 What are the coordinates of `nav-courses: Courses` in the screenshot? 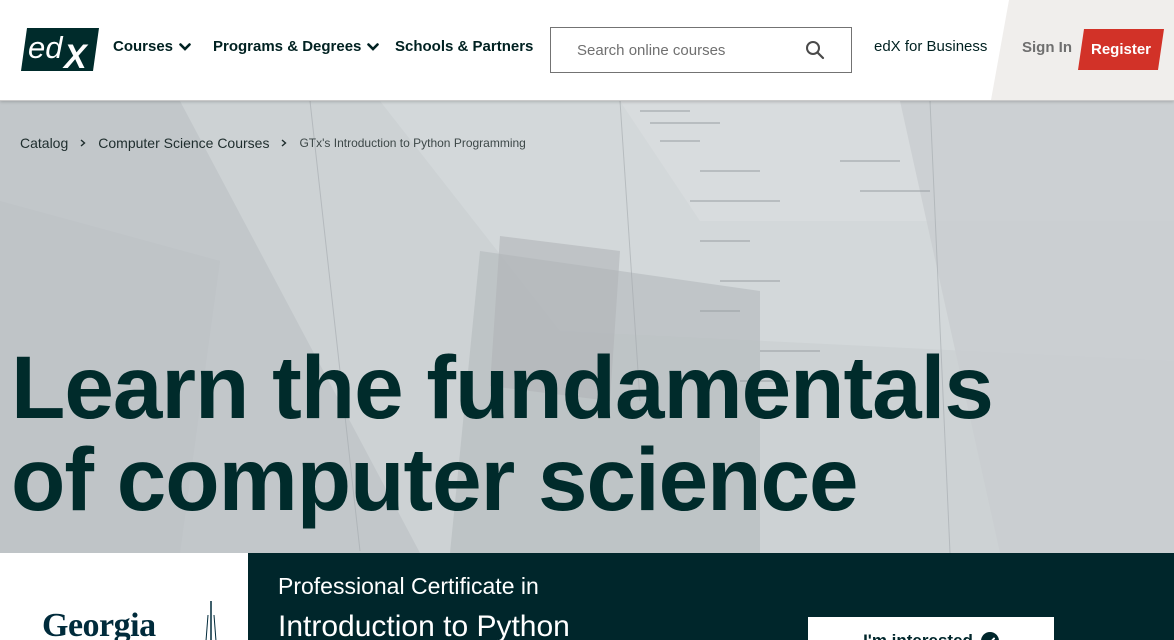 It's located at (152, 46).